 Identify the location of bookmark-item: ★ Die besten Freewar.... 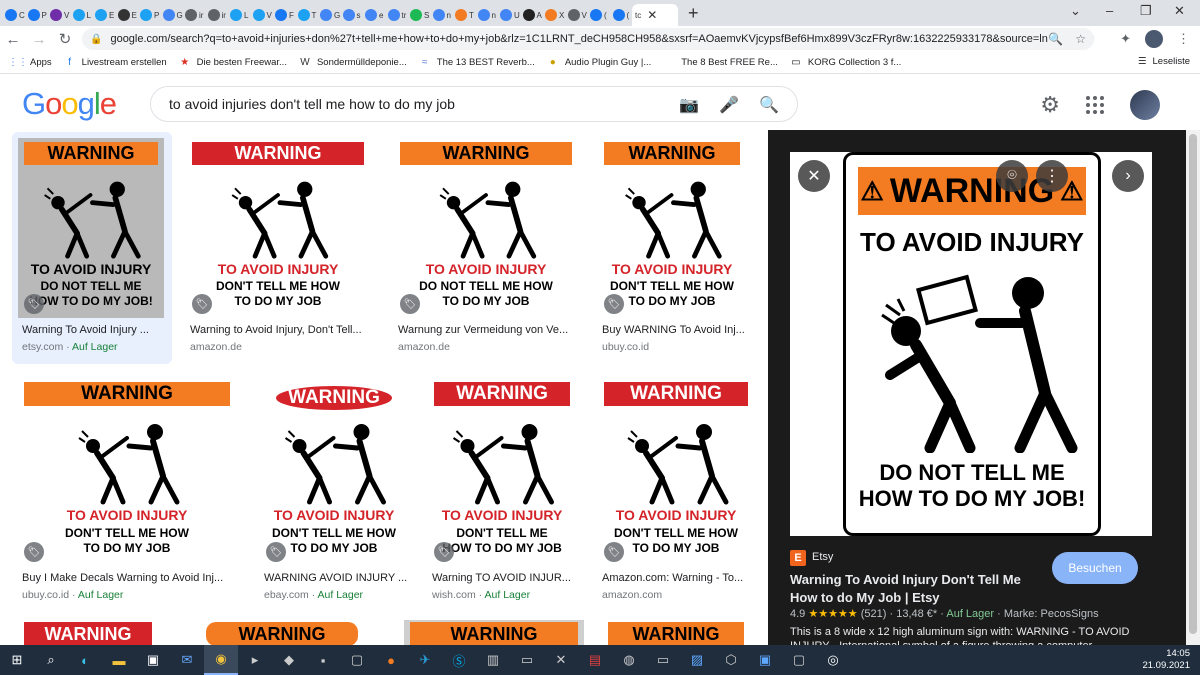
(233, 63).